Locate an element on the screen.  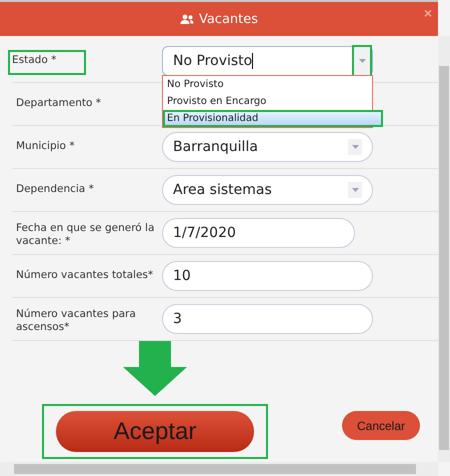
field-label: Fecha en que se generó la vacante: * is located at coordinates (85, 235).